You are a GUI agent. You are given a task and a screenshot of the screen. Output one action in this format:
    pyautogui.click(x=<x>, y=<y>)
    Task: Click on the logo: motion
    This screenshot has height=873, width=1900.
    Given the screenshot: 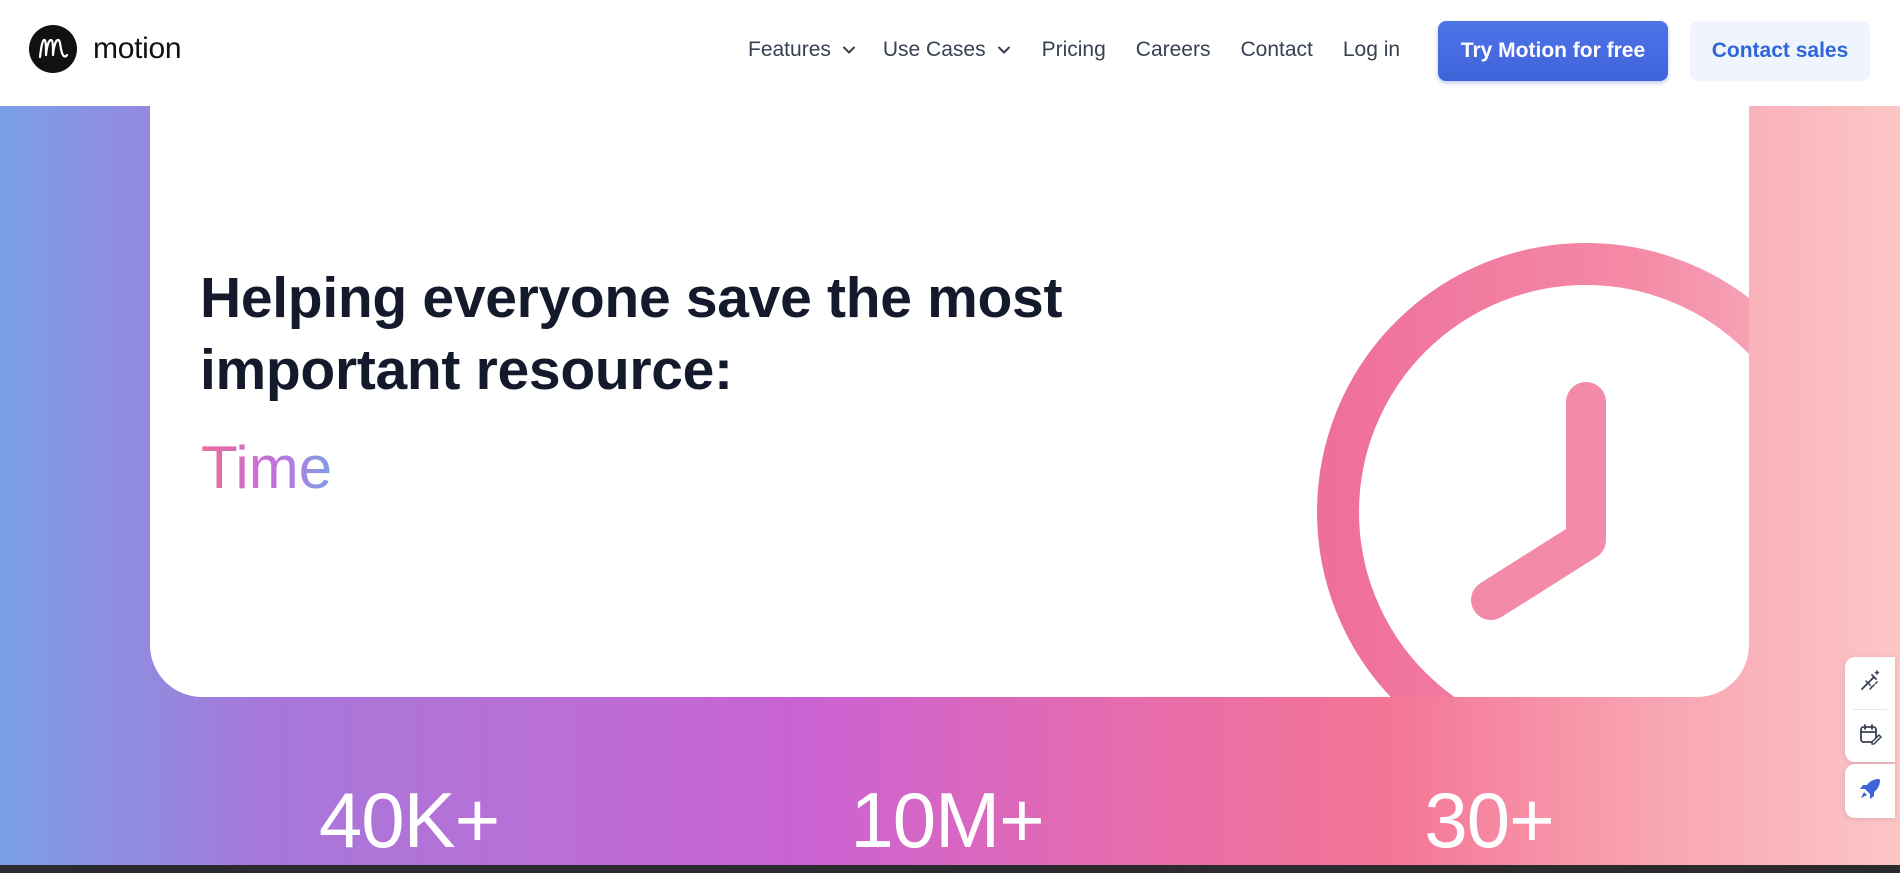 What is the action you would take?
    pyautogui.click(x=105, y=48)
    